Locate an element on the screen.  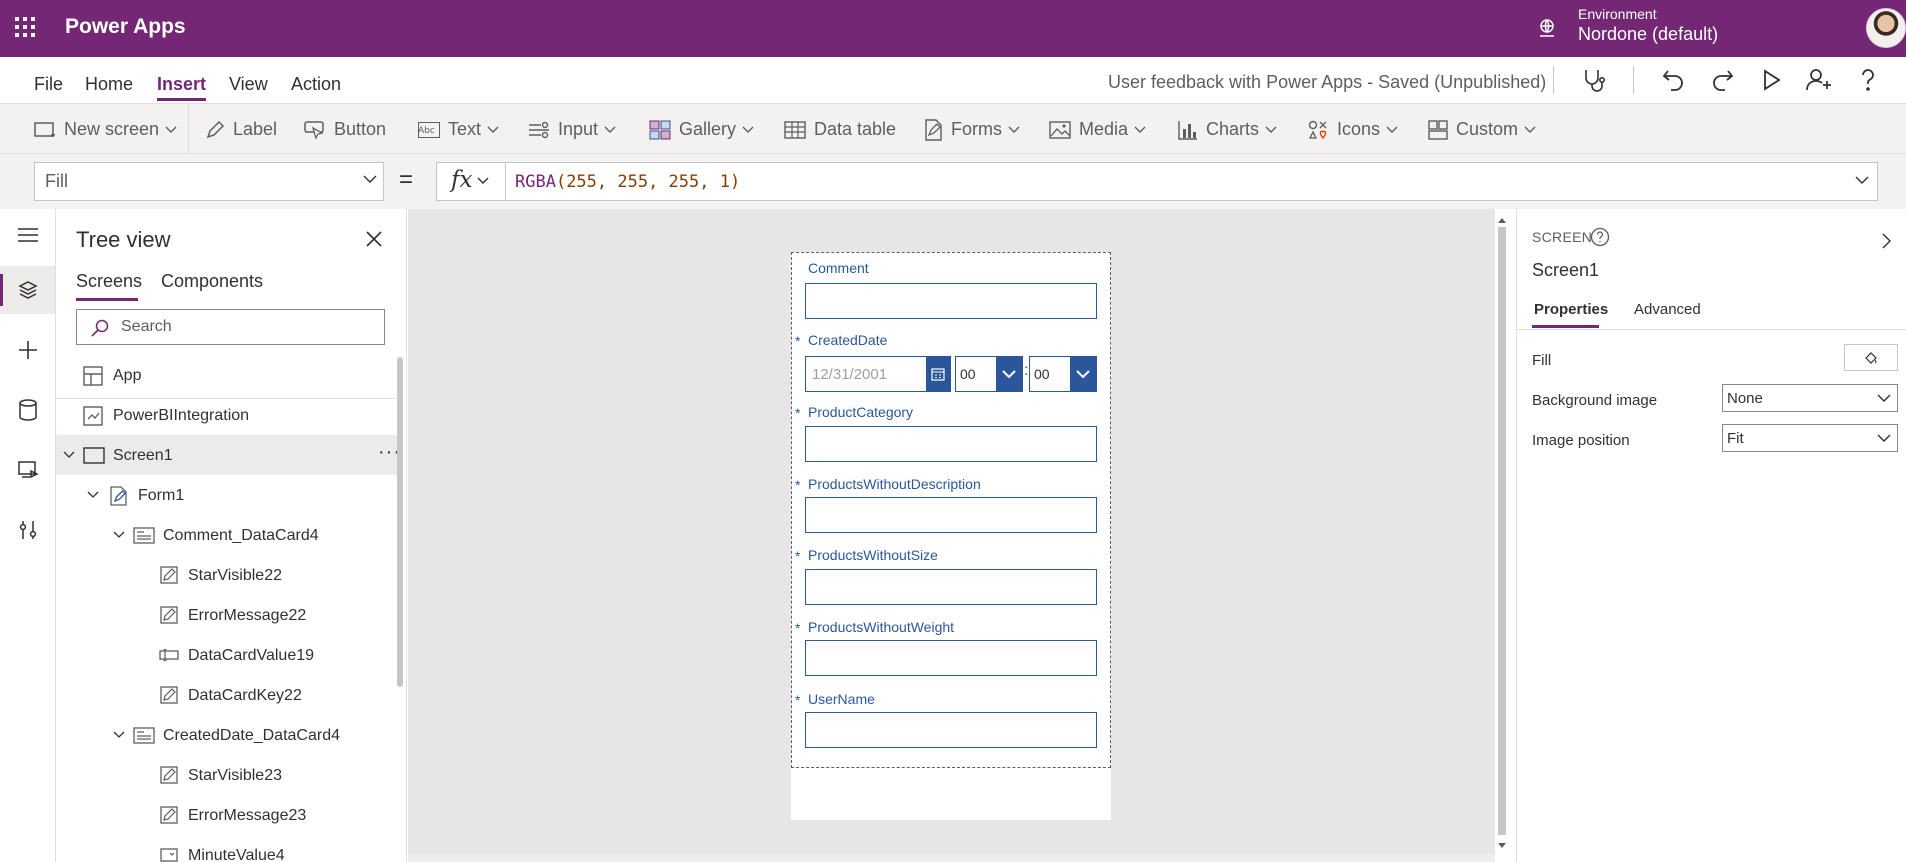
productswithoutsize-input is located at coordinates (951, 587).